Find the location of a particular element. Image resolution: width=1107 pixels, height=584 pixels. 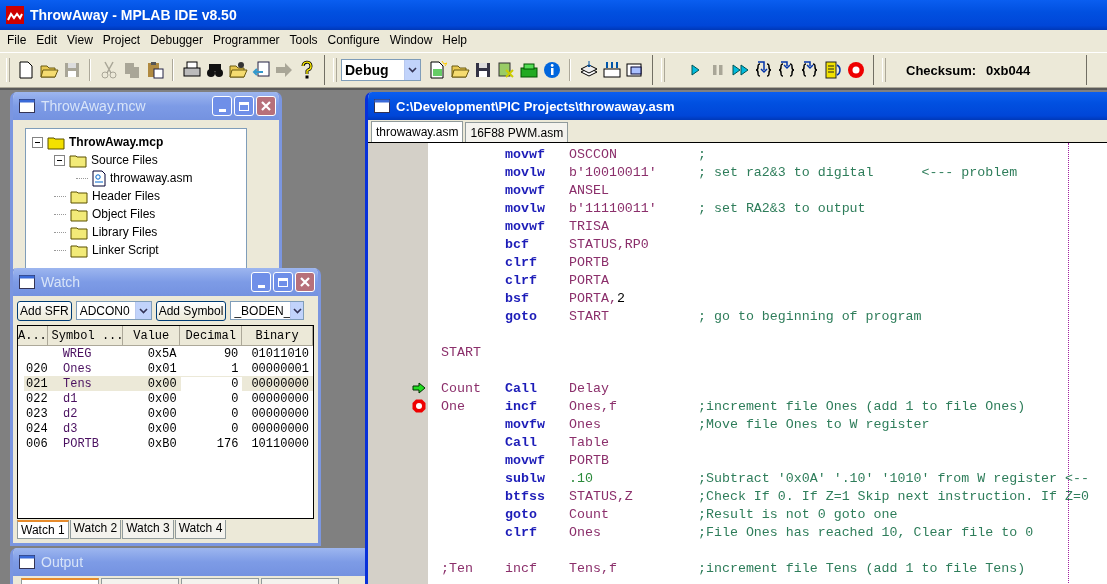

watch-row: 022 d1 0x00 0 00000000 is located at coordinates (168, 398).